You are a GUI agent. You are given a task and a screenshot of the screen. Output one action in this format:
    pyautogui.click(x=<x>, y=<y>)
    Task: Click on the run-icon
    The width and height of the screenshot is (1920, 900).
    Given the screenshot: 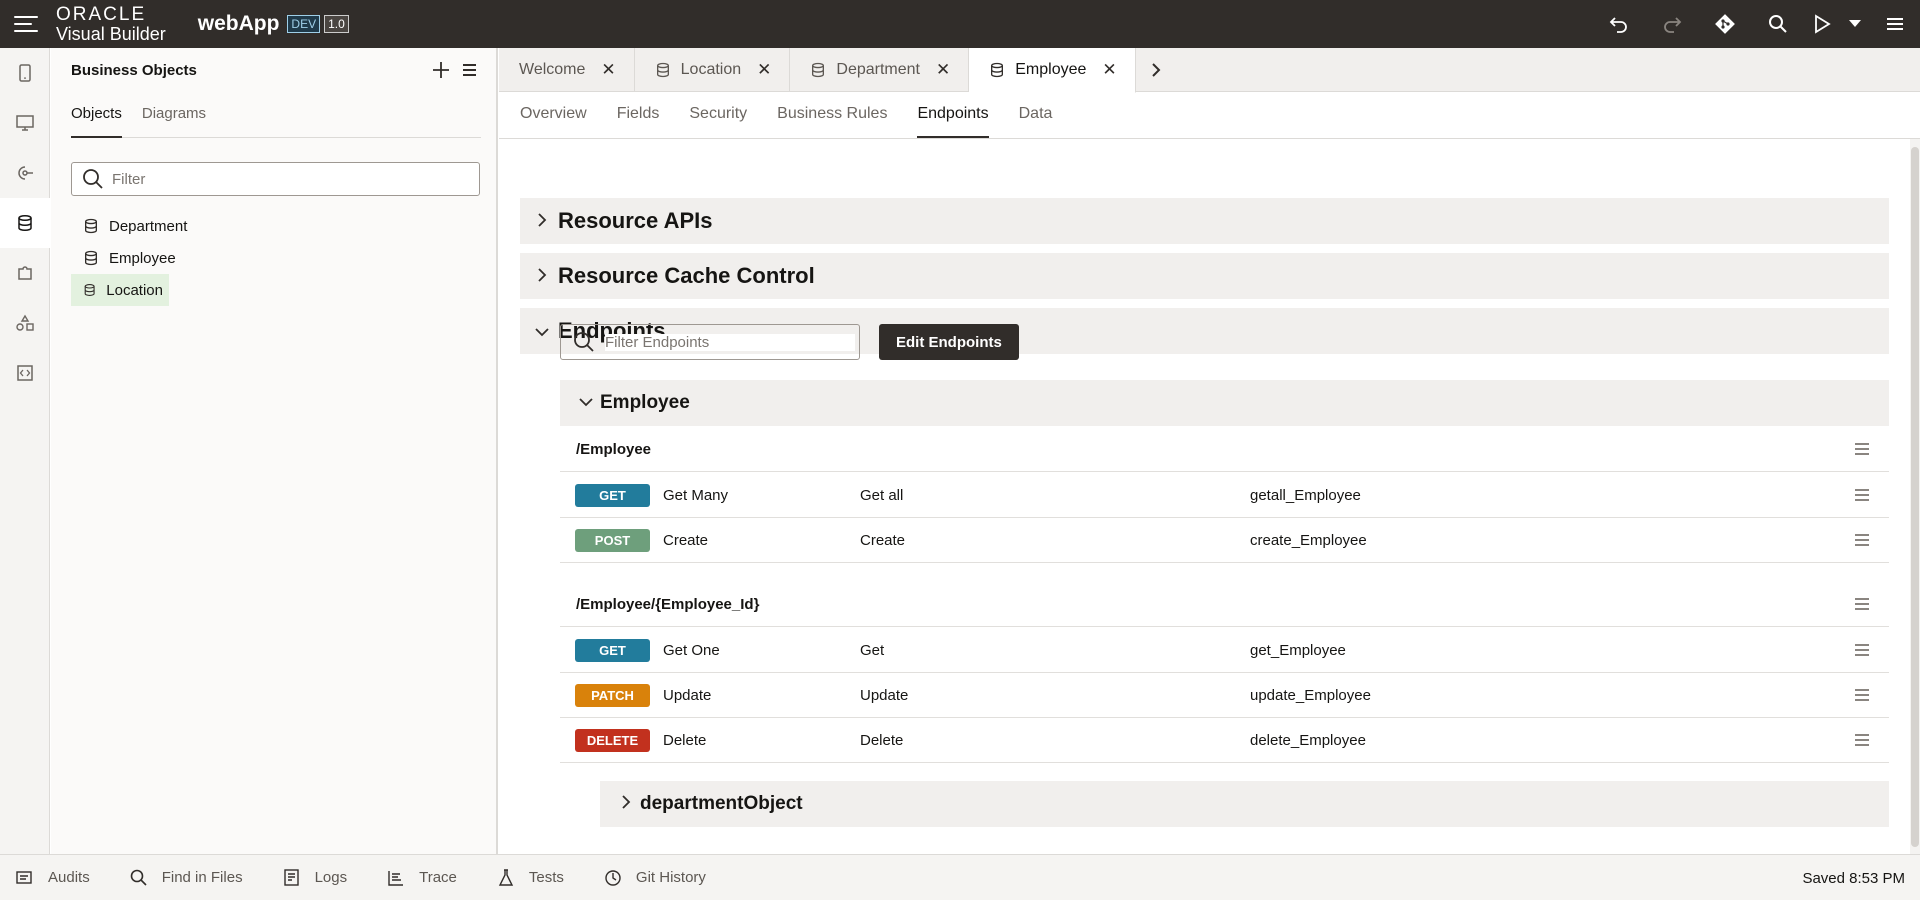 What is the action you would take?
    pyautogui.click(x=1822, y=24)
    